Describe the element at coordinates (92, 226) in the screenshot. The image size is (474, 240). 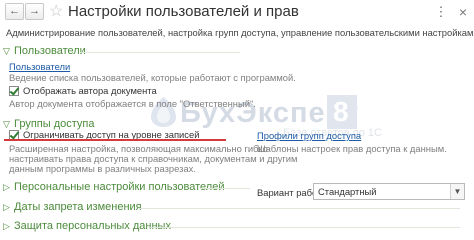
I see `section-protection-title: Защита персональных данных` at that location.